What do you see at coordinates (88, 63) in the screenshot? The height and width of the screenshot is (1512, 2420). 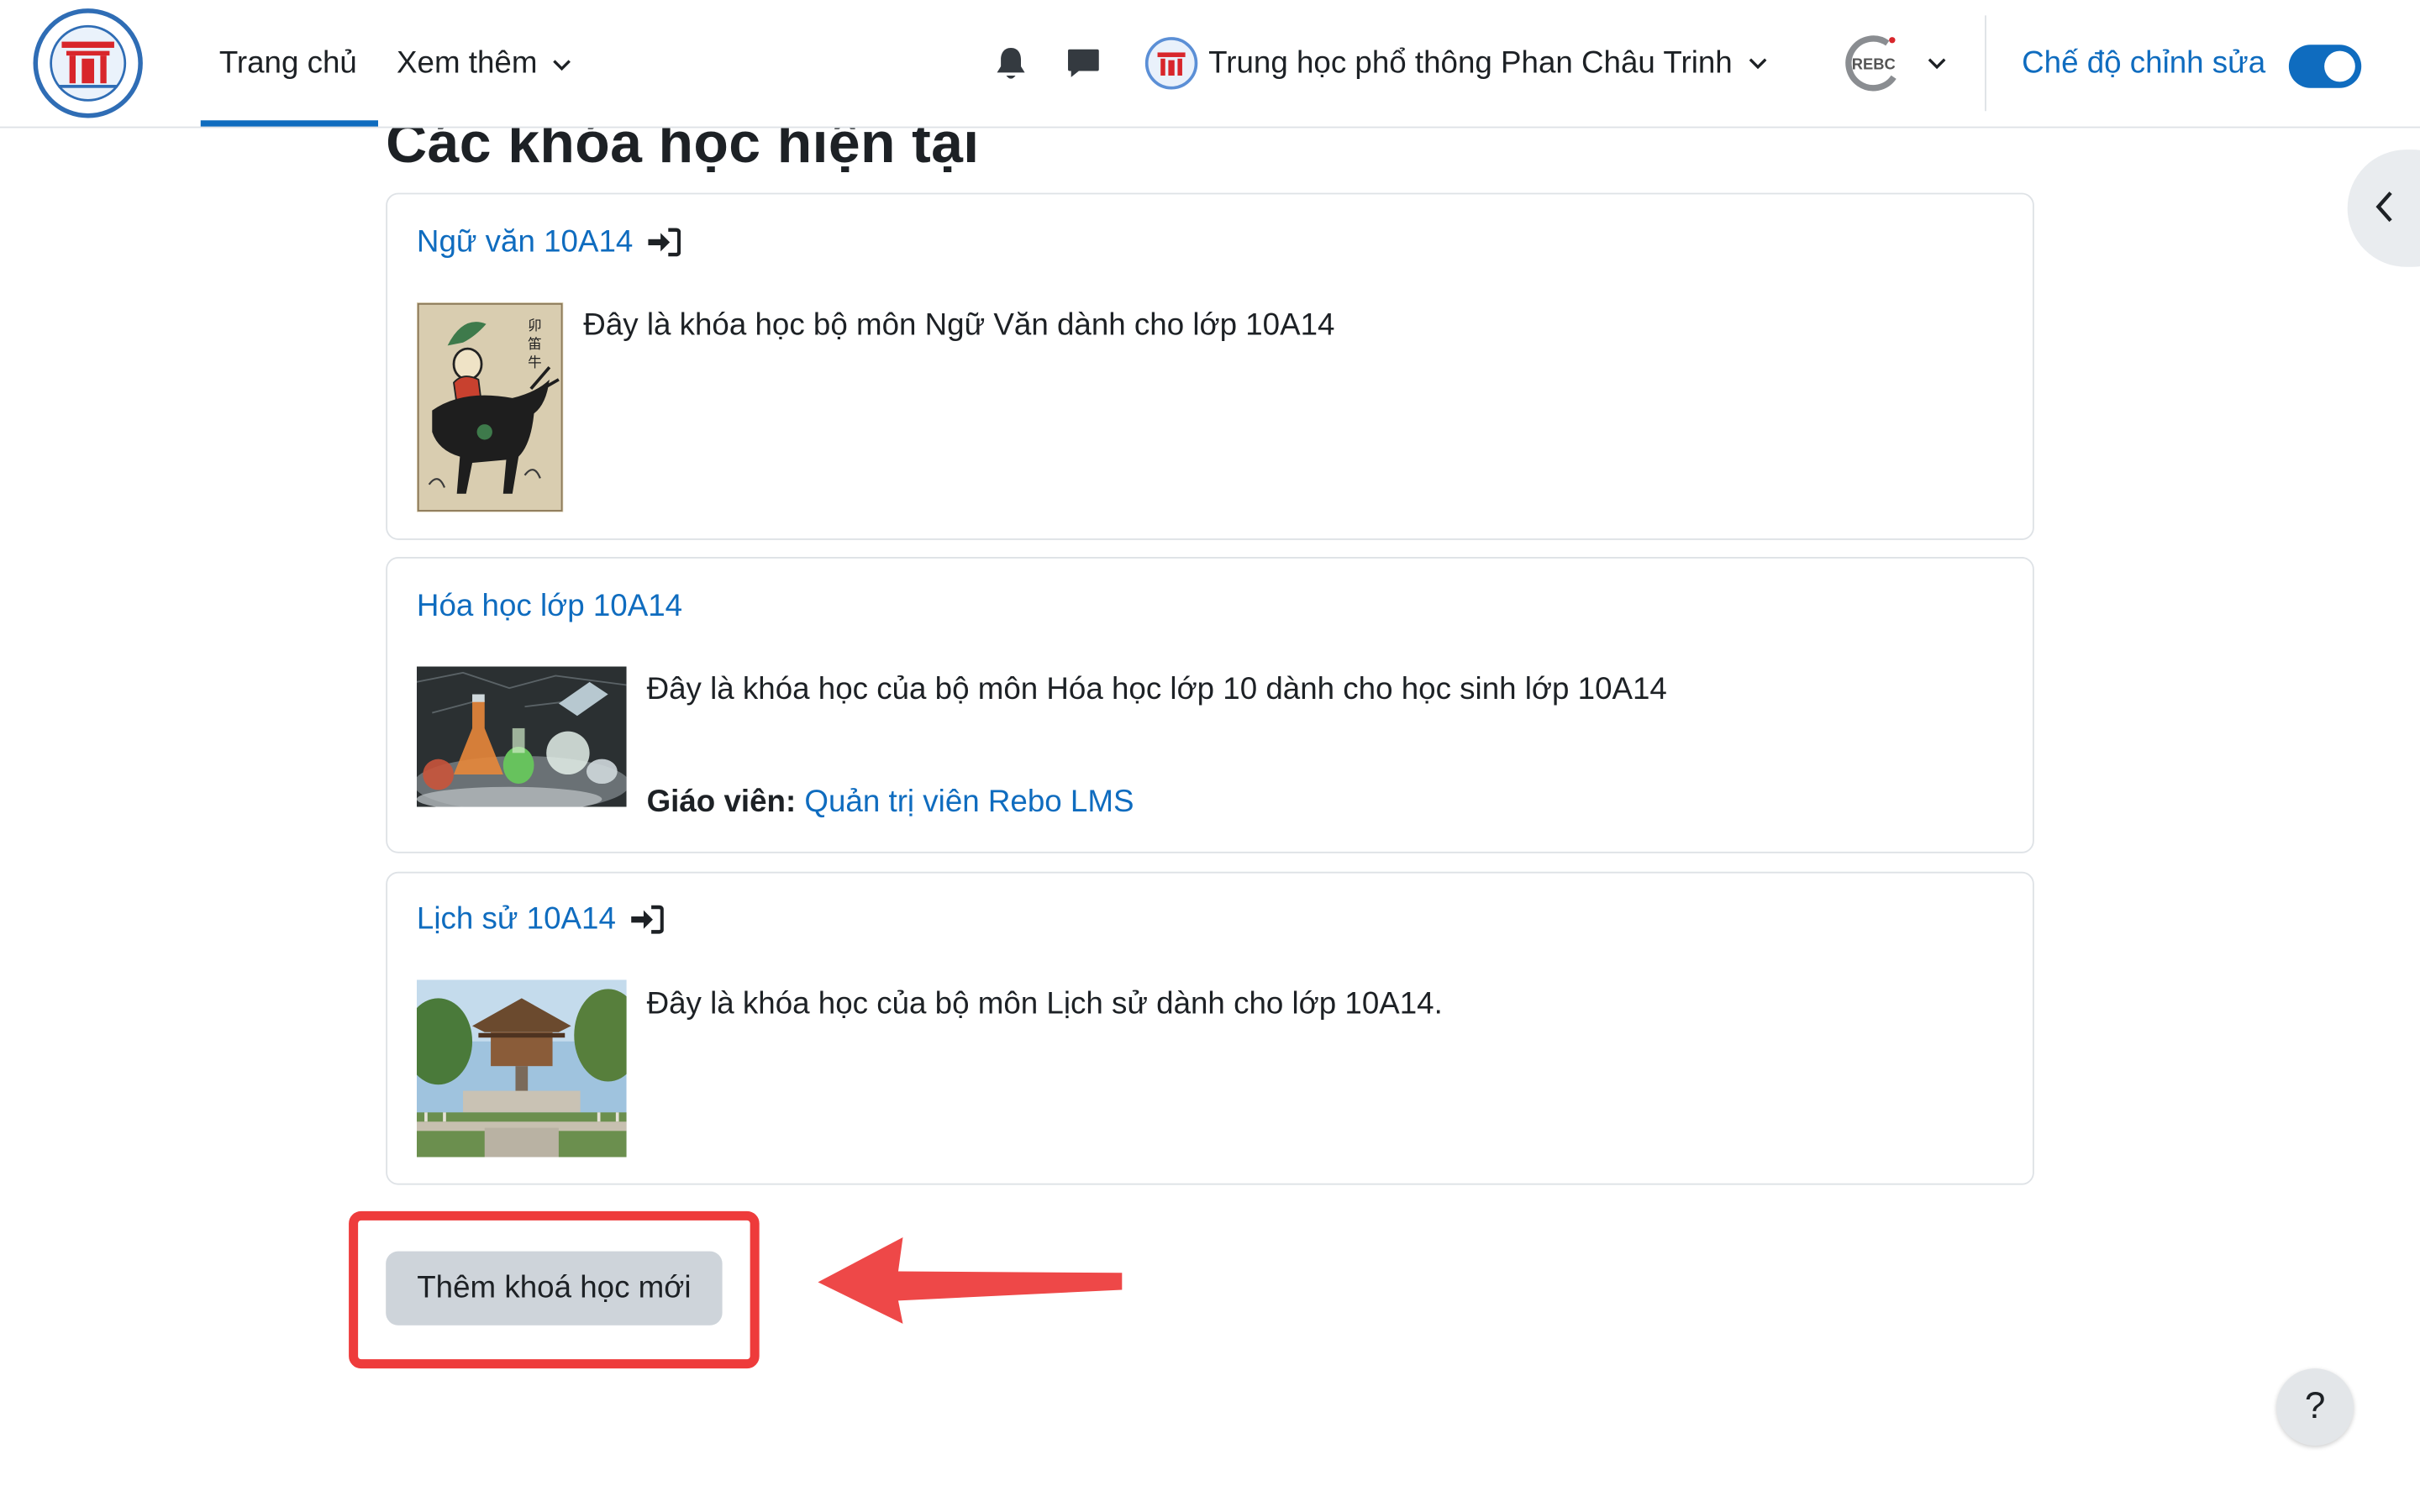 I see `school-logo` at bounding box center [88, 63].